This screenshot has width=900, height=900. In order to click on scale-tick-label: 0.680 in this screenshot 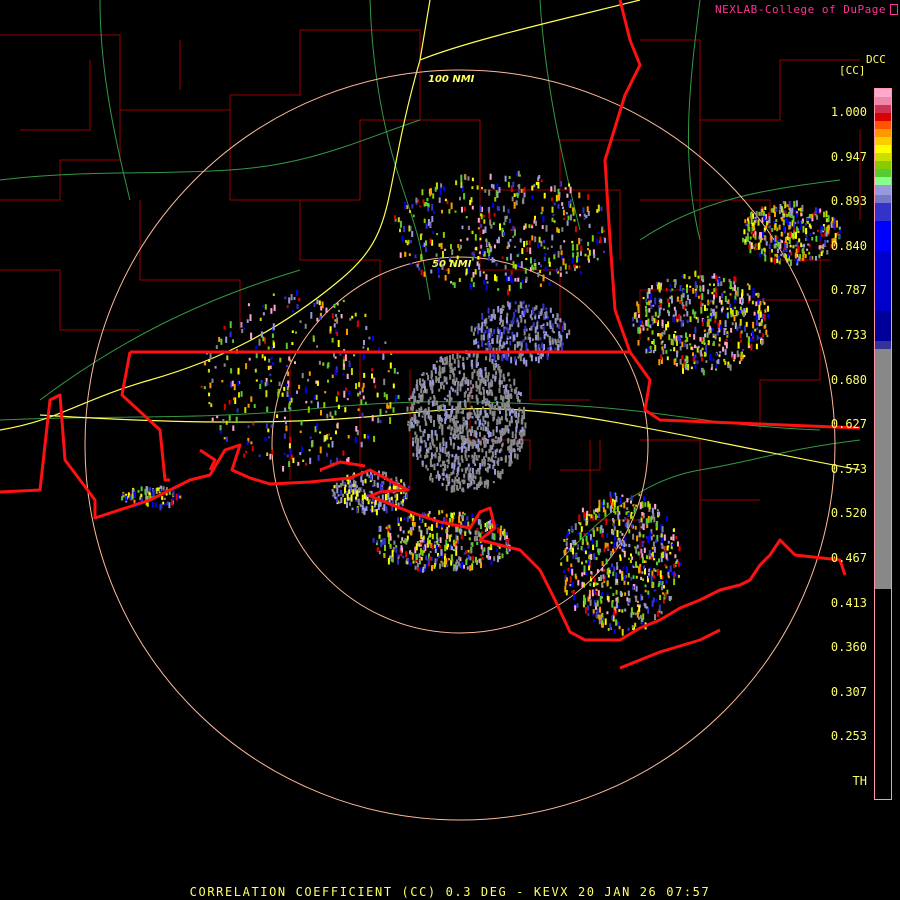, I will do `click(848, 379)`.